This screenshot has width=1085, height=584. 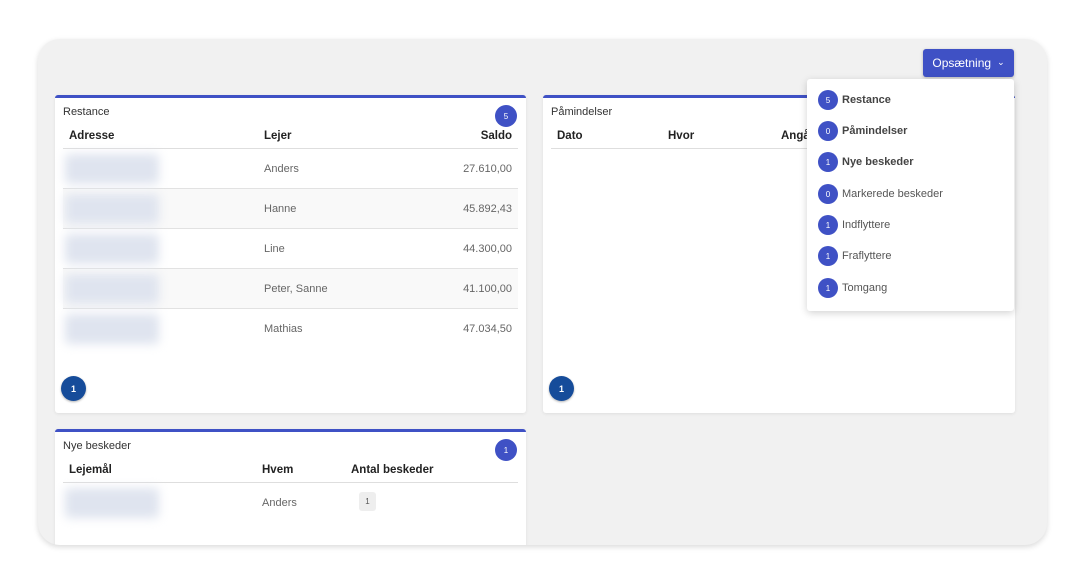 What do you see at coordinates (506, 116) in the screenshot?
I see `restance-count-badge: 5` at bounding box center [506, 116].